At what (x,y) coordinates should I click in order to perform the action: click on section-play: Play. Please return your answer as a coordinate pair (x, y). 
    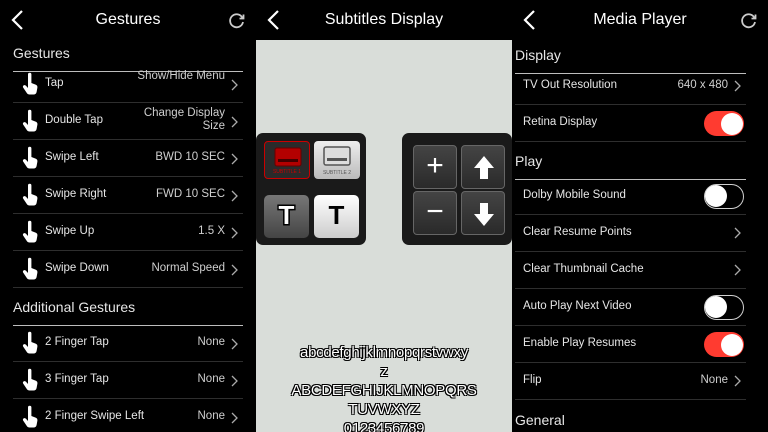
    Looking at the image, I should click on (640, 165).